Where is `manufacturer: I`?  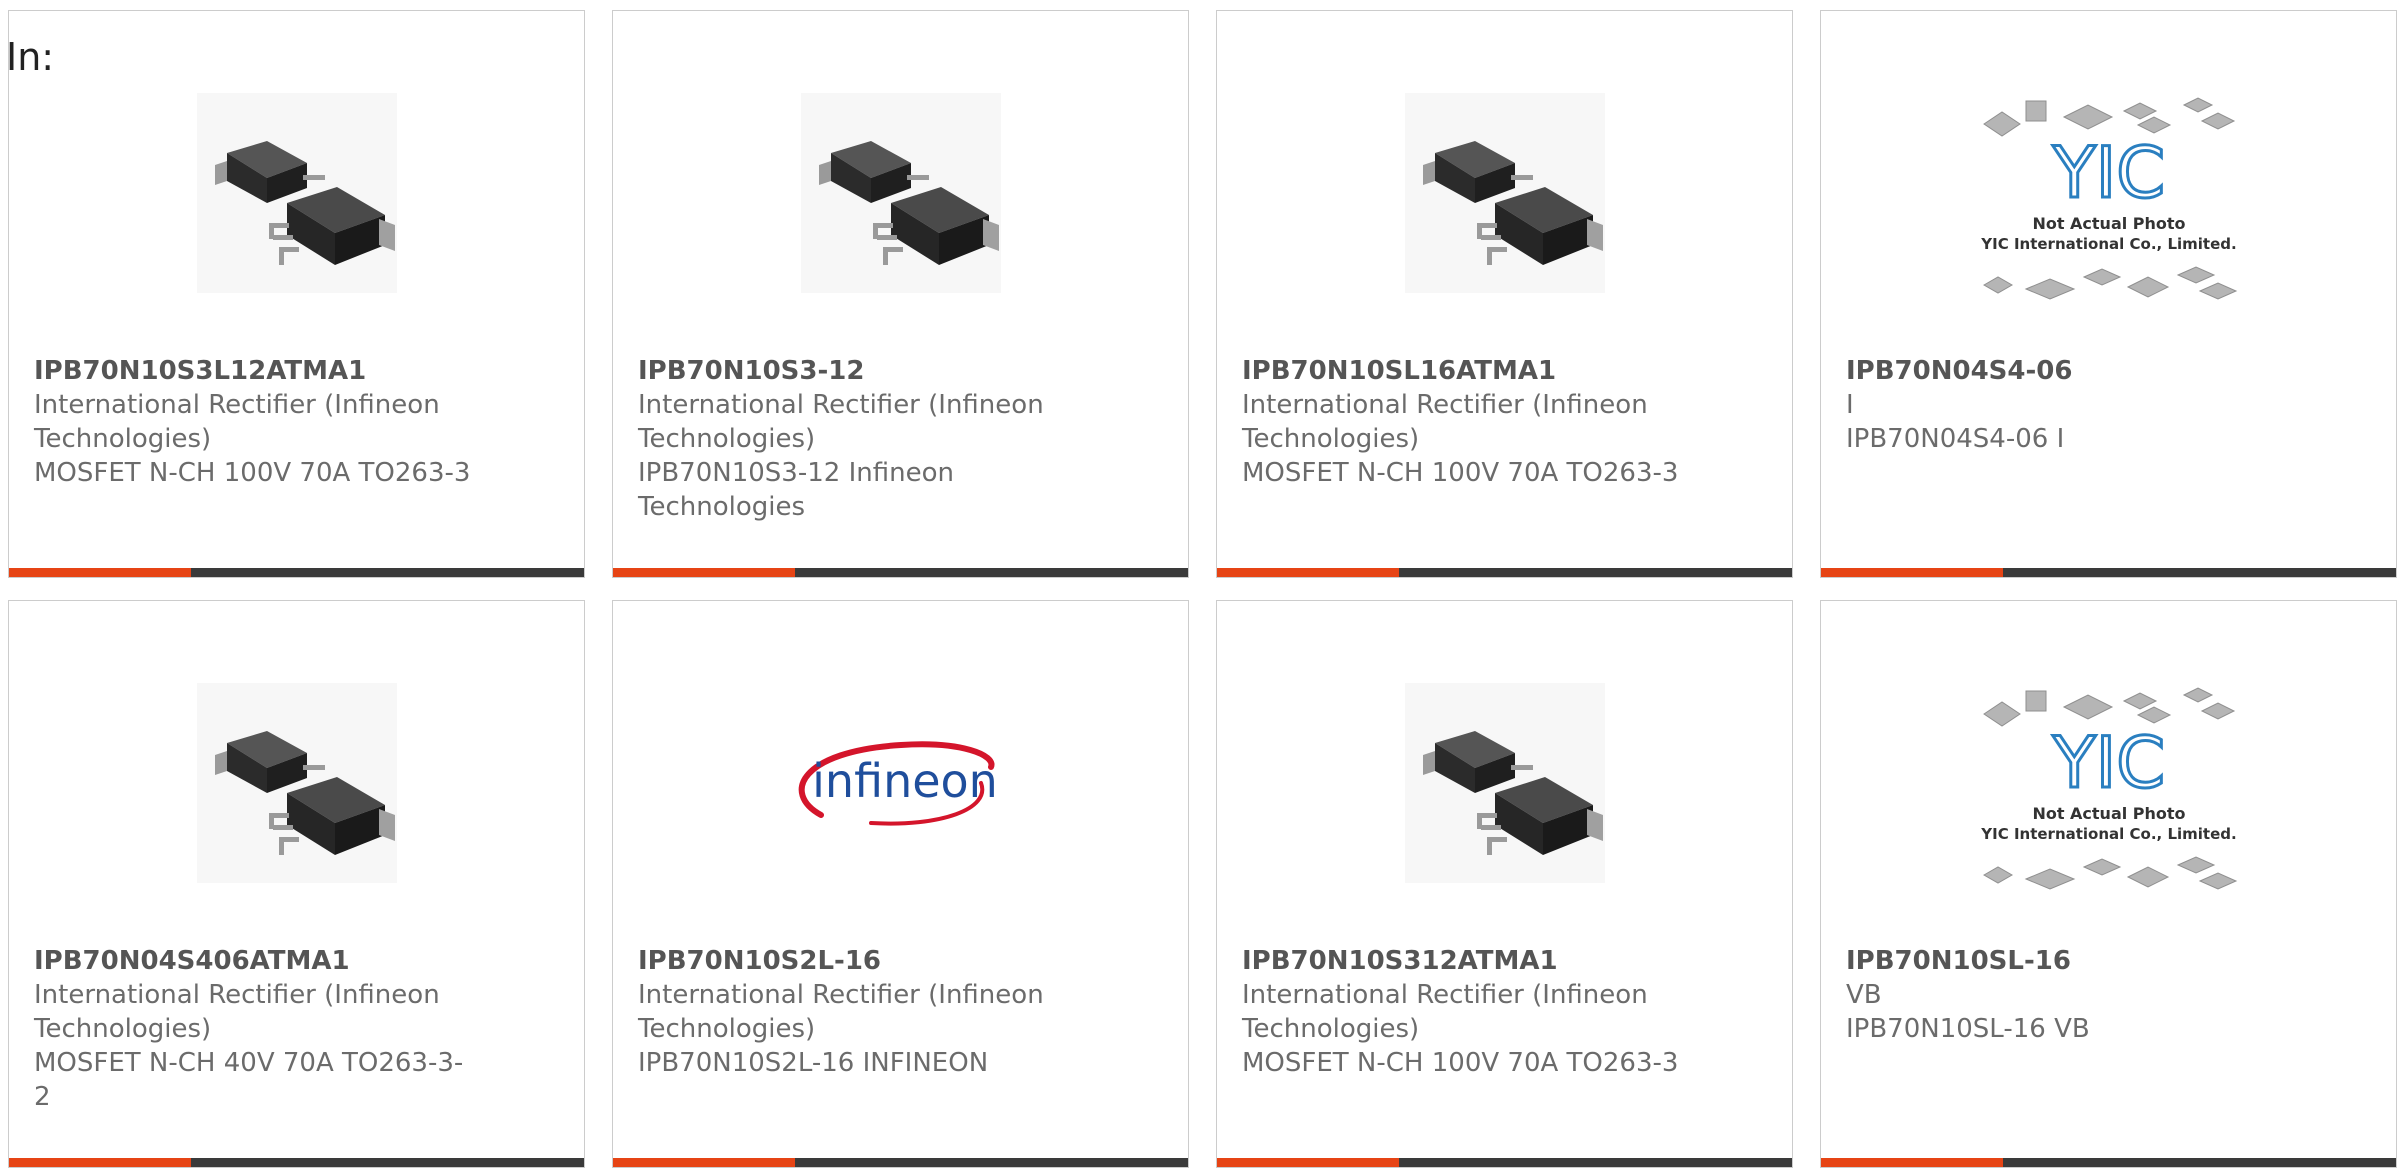 manufacturer: I is located at coordinates (1850, 405).